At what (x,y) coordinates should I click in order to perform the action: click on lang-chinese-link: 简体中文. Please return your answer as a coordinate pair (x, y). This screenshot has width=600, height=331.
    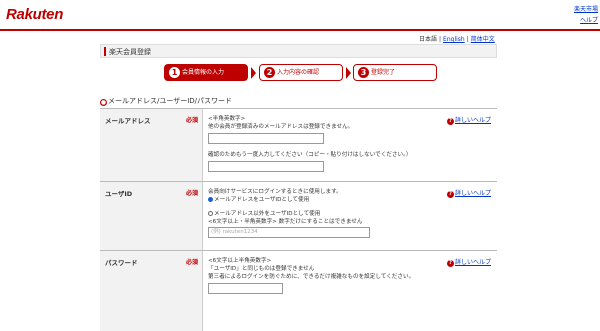
    Looking at the image, I should click on (483, 39).